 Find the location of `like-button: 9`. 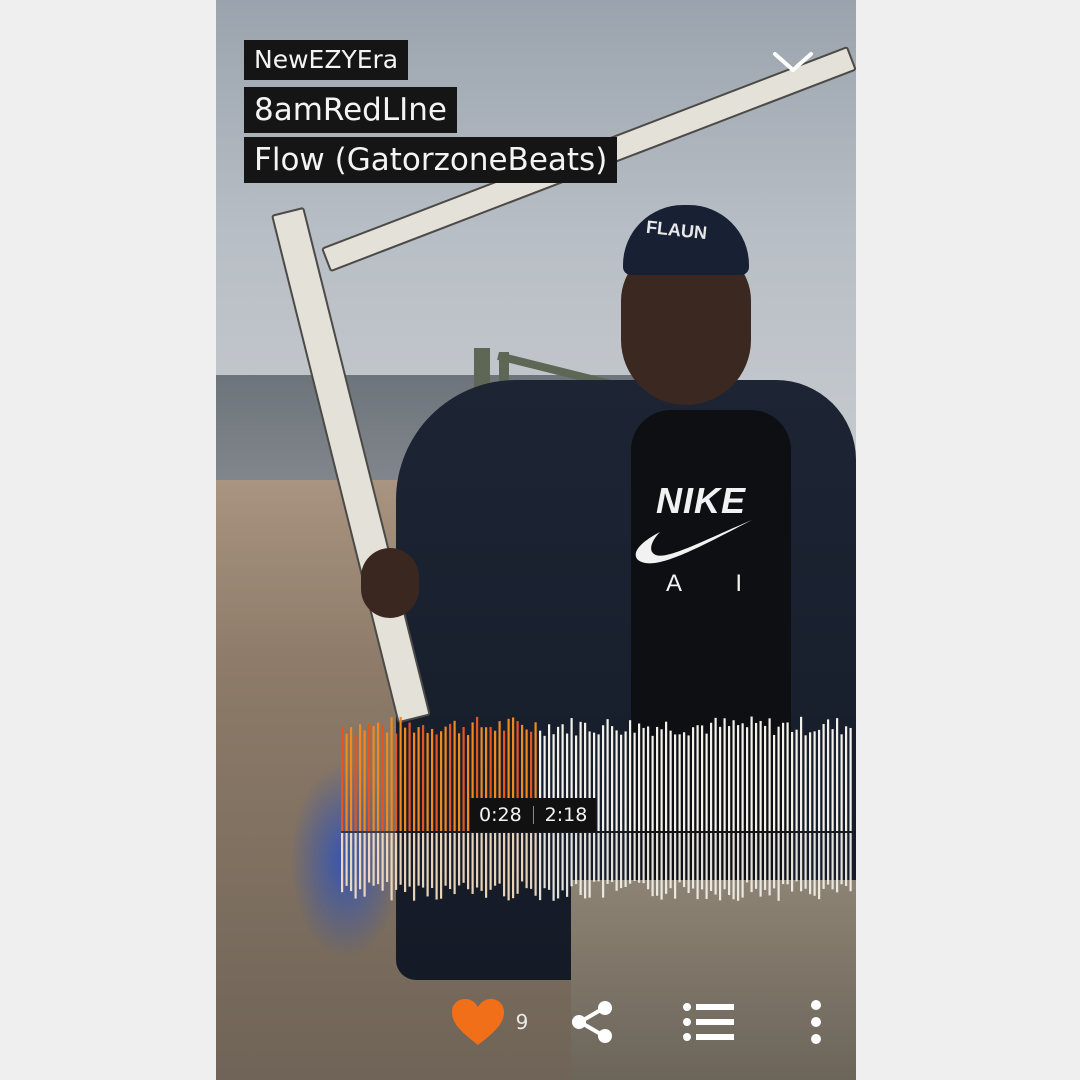

like-button: 9 is located at coordinates (489, 1022).